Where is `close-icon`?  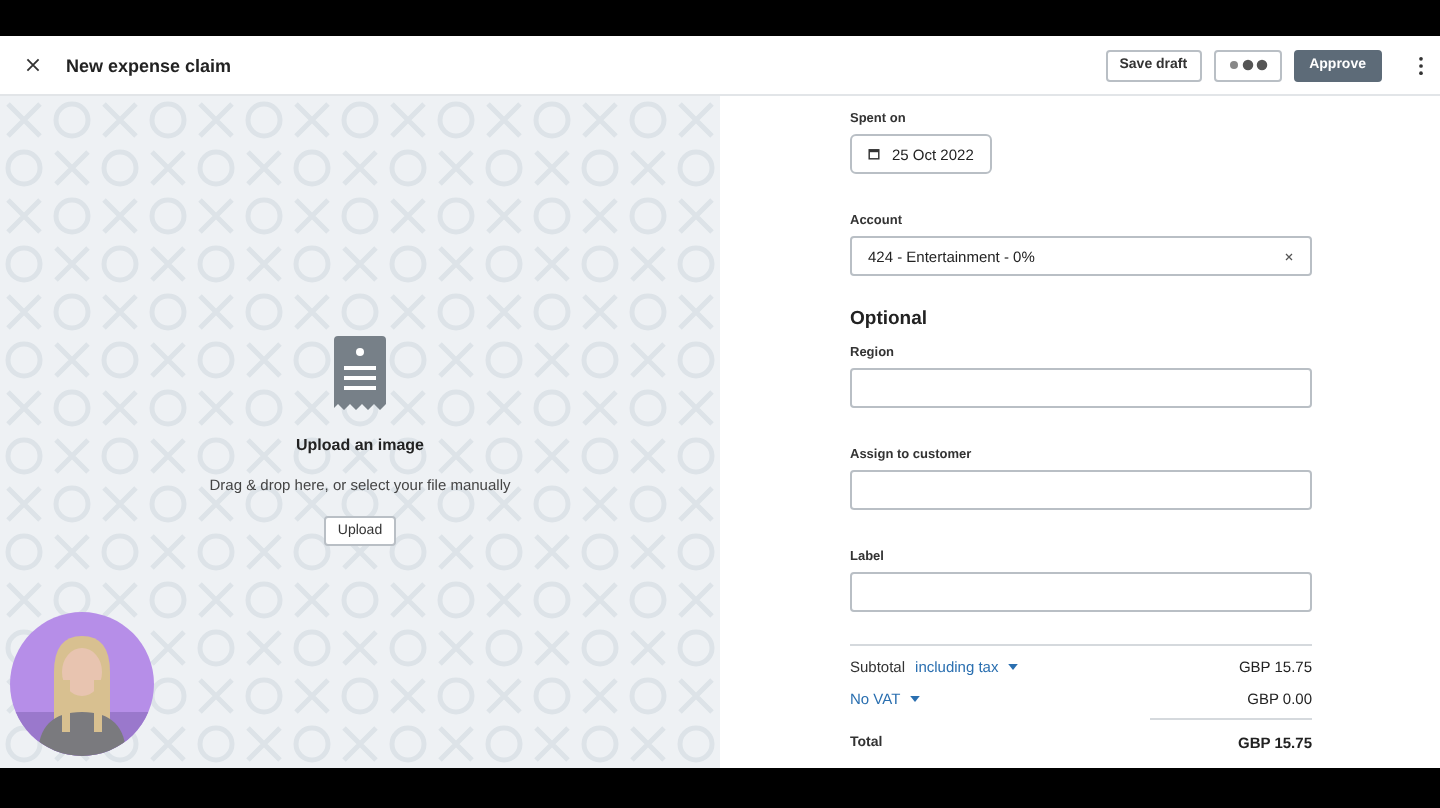 close-icon is located at coordinates (33, 65).